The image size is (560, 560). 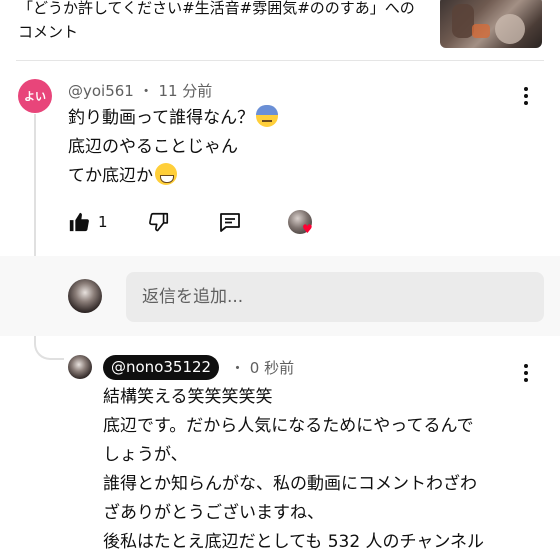 What do you see at coordinates (307, 229) in the screenshot?
I see `creator-heart-icon: ♥` at bounding box center [307, 229].